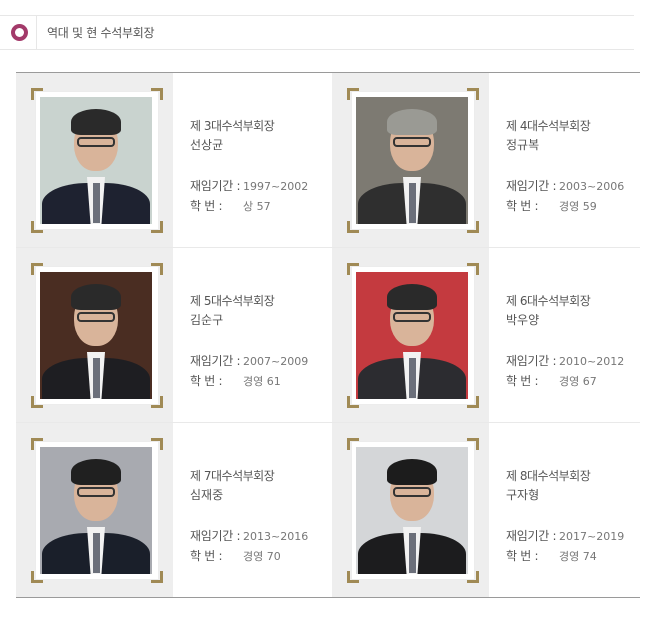  I want to click on member-card: 제 3대수석부회장 선상균 재임기간 :1997~2002 학 번 : 상 57, so click(172, 160).